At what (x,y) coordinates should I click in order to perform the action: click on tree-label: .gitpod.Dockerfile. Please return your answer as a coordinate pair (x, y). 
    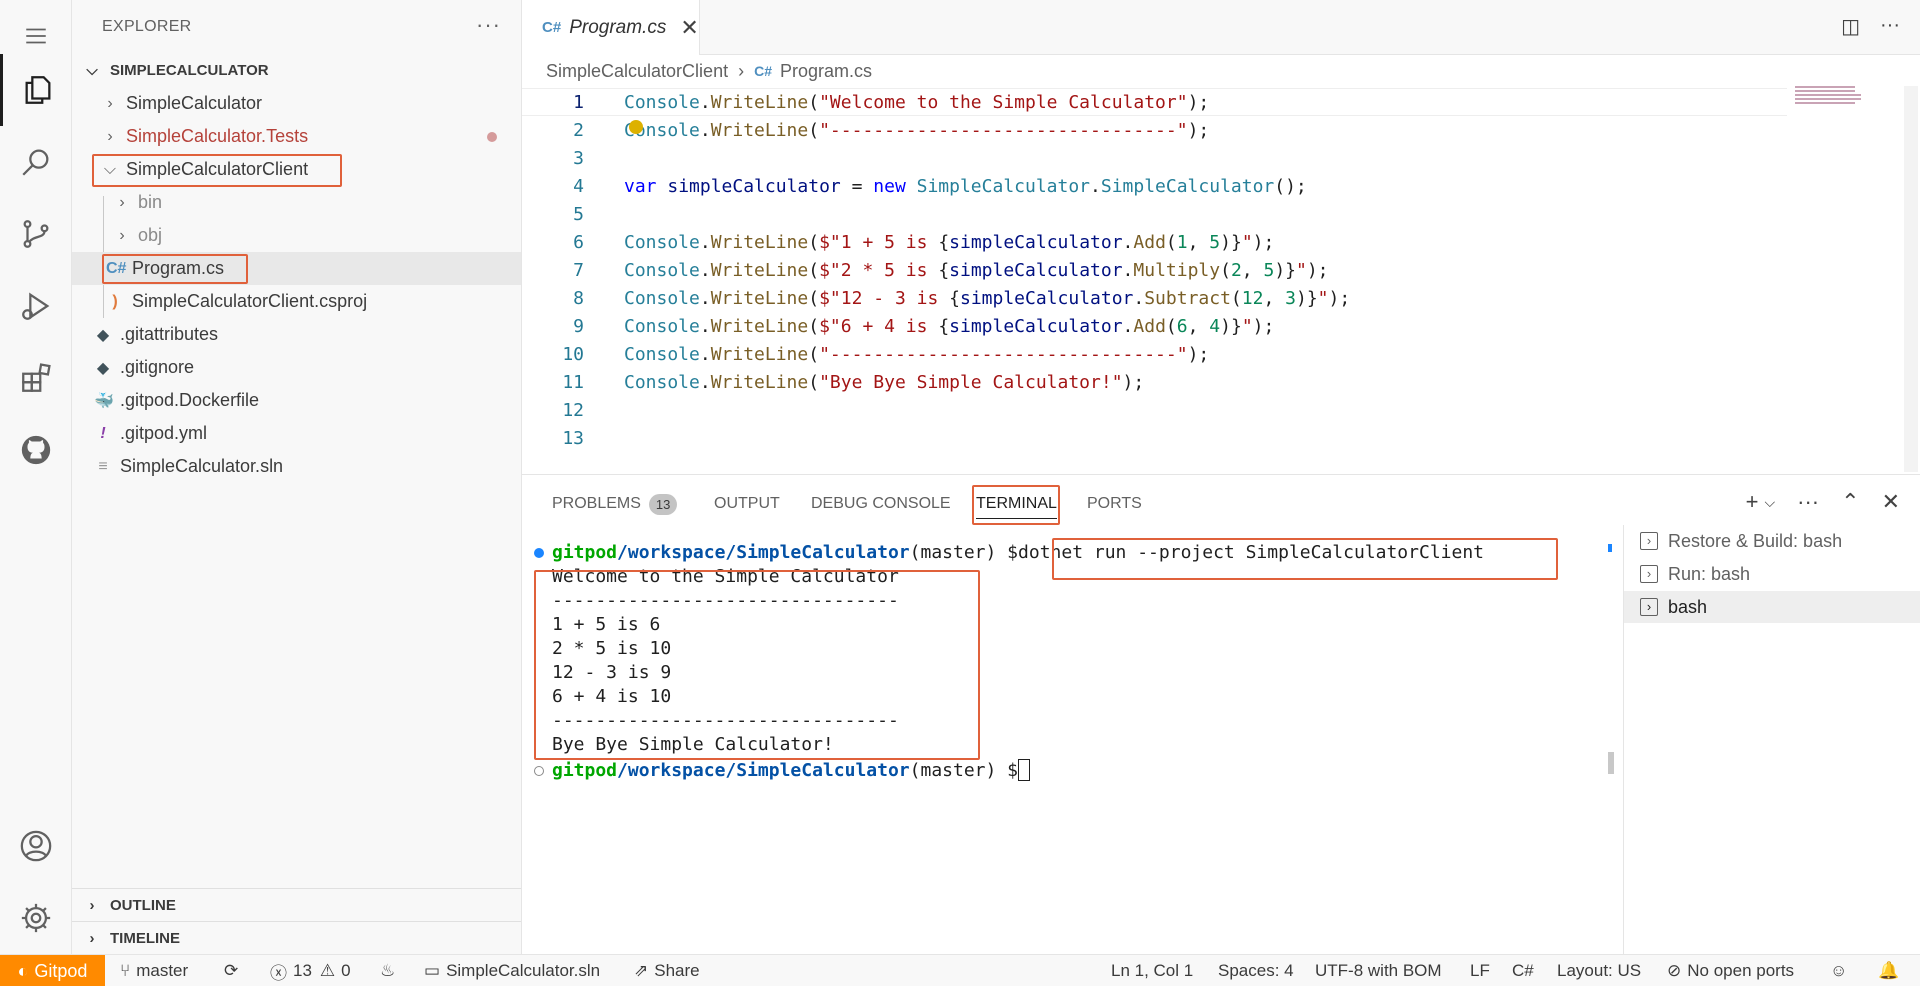
    Looking at the image, I should click on (190, 400).